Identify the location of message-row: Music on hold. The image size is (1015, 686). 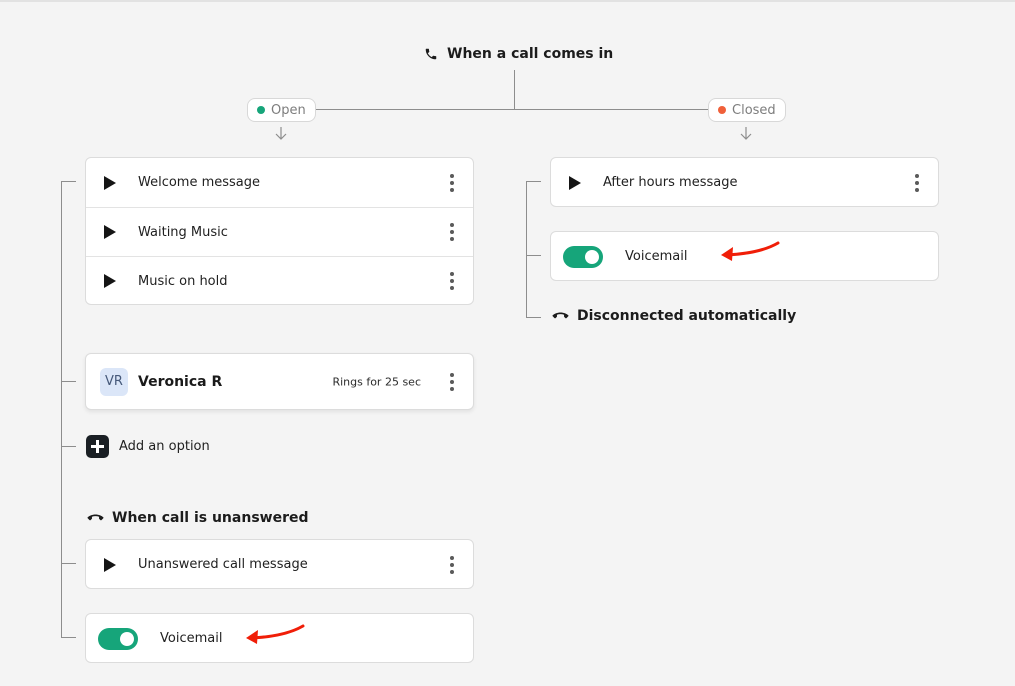
(279, 280).